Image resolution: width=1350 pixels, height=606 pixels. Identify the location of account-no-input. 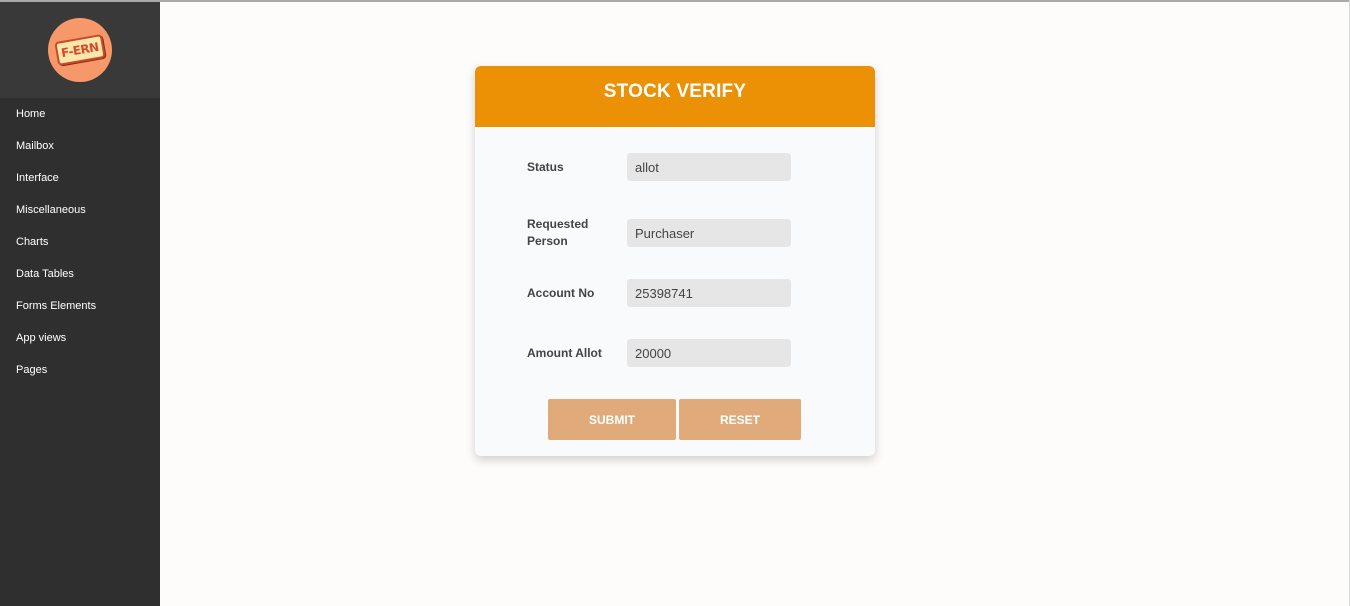
(709, 293).